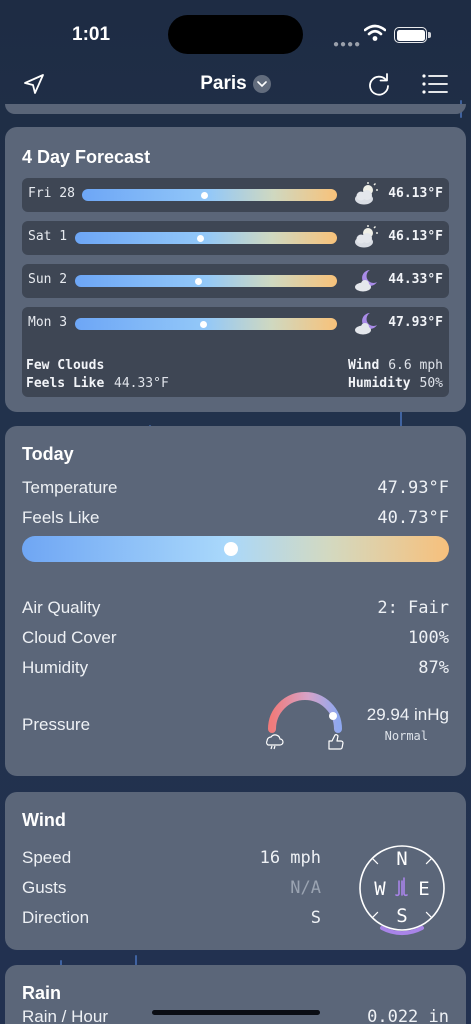 The image size is (471, 1024). I want to click on pressure-indicator, so click(333, 716).